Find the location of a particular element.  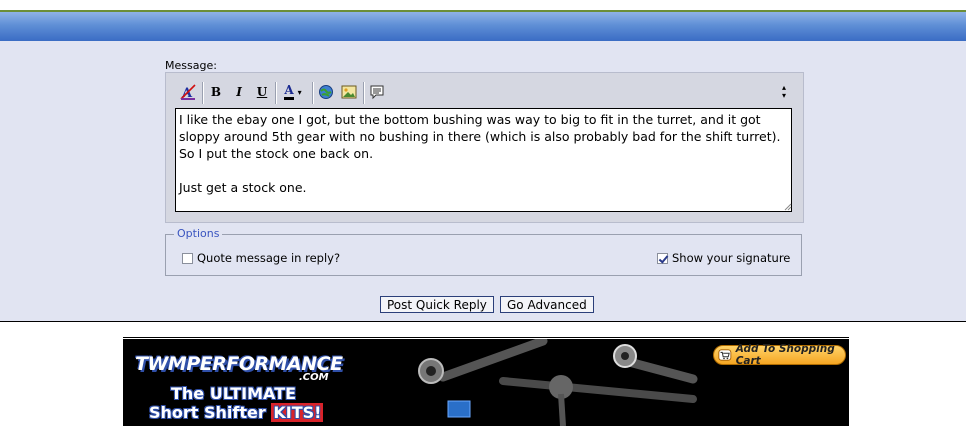

quote-message-label: Quote message in reply? is located at coordinates (269, 258).